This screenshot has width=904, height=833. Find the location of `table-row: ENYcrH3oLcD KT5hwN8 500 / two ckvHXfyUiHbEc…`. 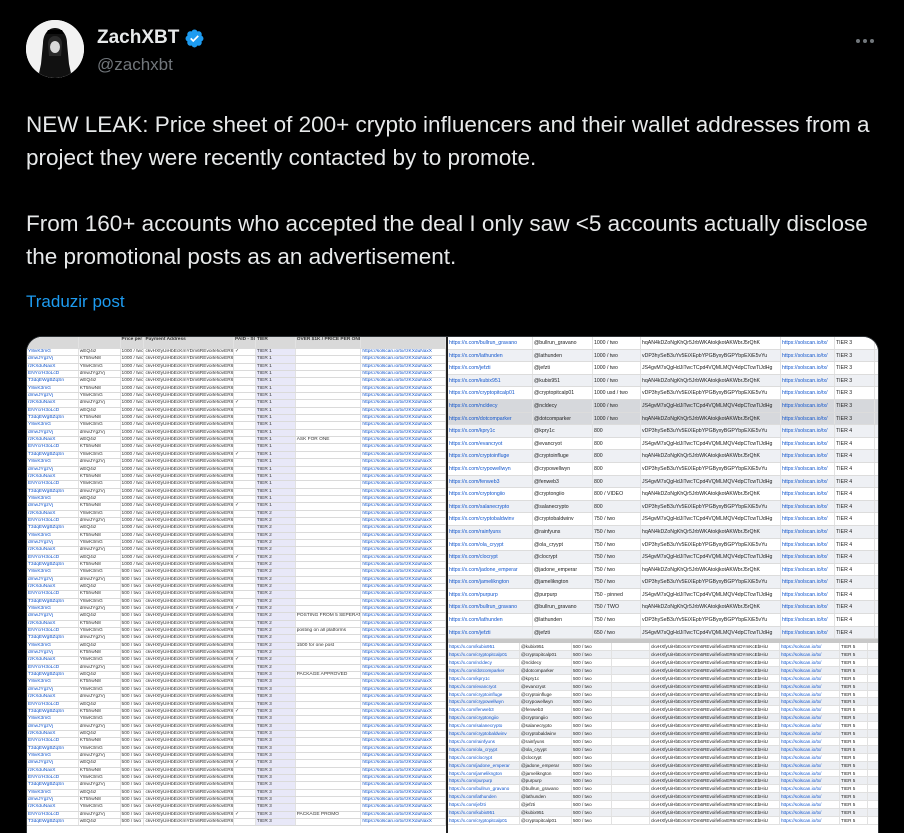

table-row: ENYcrH3oLcD KT5hwN8 500 / two ckvHXfyUiHbEc… is located at coordinates (236, 595).